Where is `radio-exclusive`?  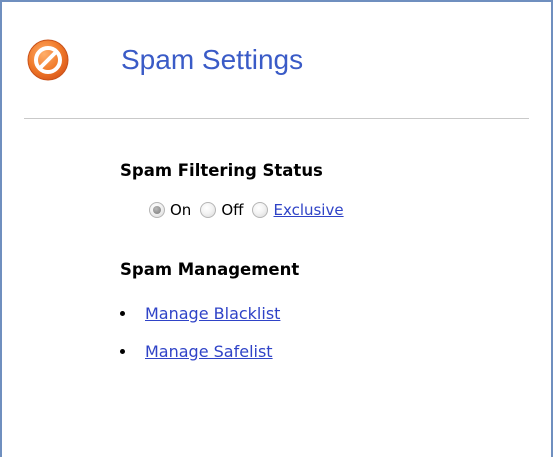
radio-exclusive is located at coordinates (260, 210).